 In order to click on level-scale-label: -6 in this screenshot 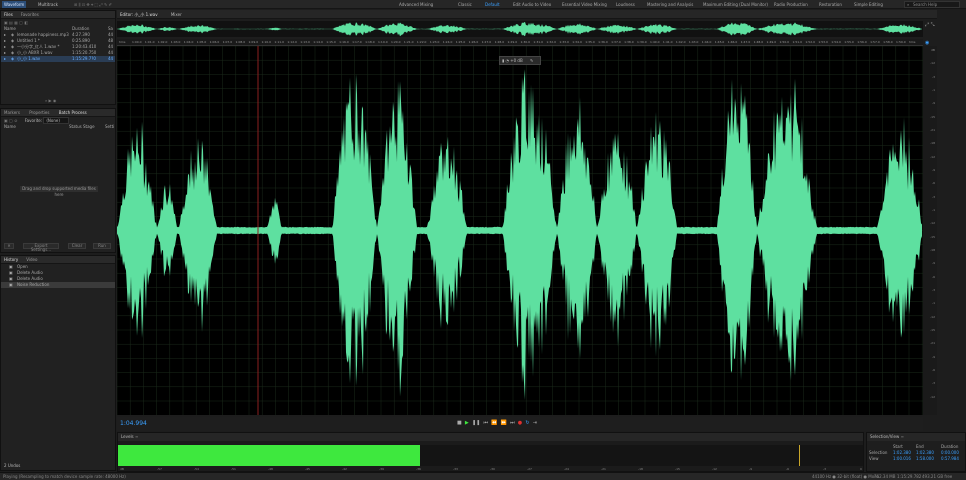, I will do `click(787, 469)`.